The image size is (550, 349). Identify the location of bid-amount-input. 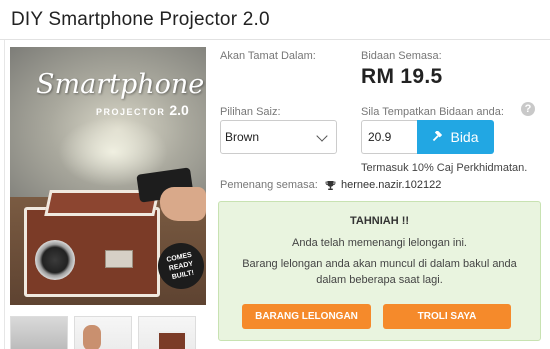
(389, 137).